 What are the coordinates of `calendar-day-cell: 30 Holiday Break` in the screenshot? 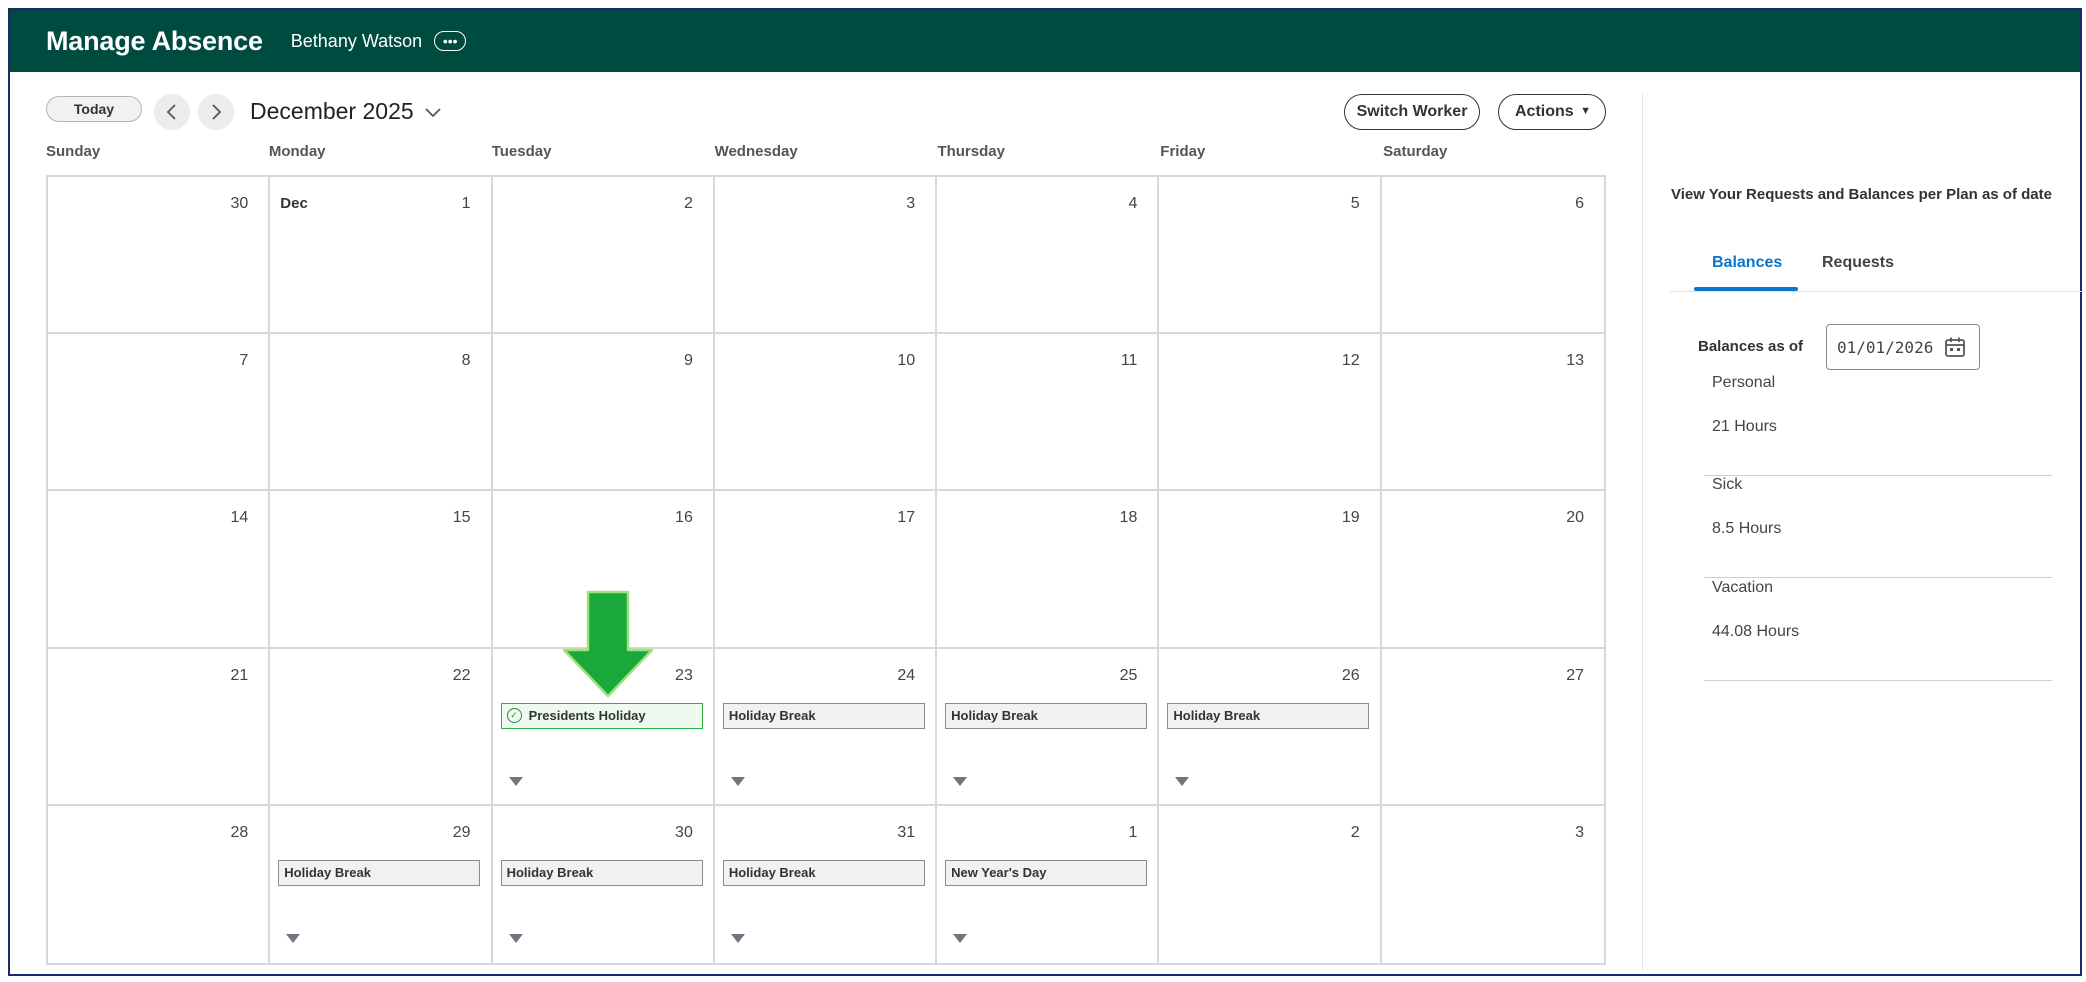 It's located at (604, 884).